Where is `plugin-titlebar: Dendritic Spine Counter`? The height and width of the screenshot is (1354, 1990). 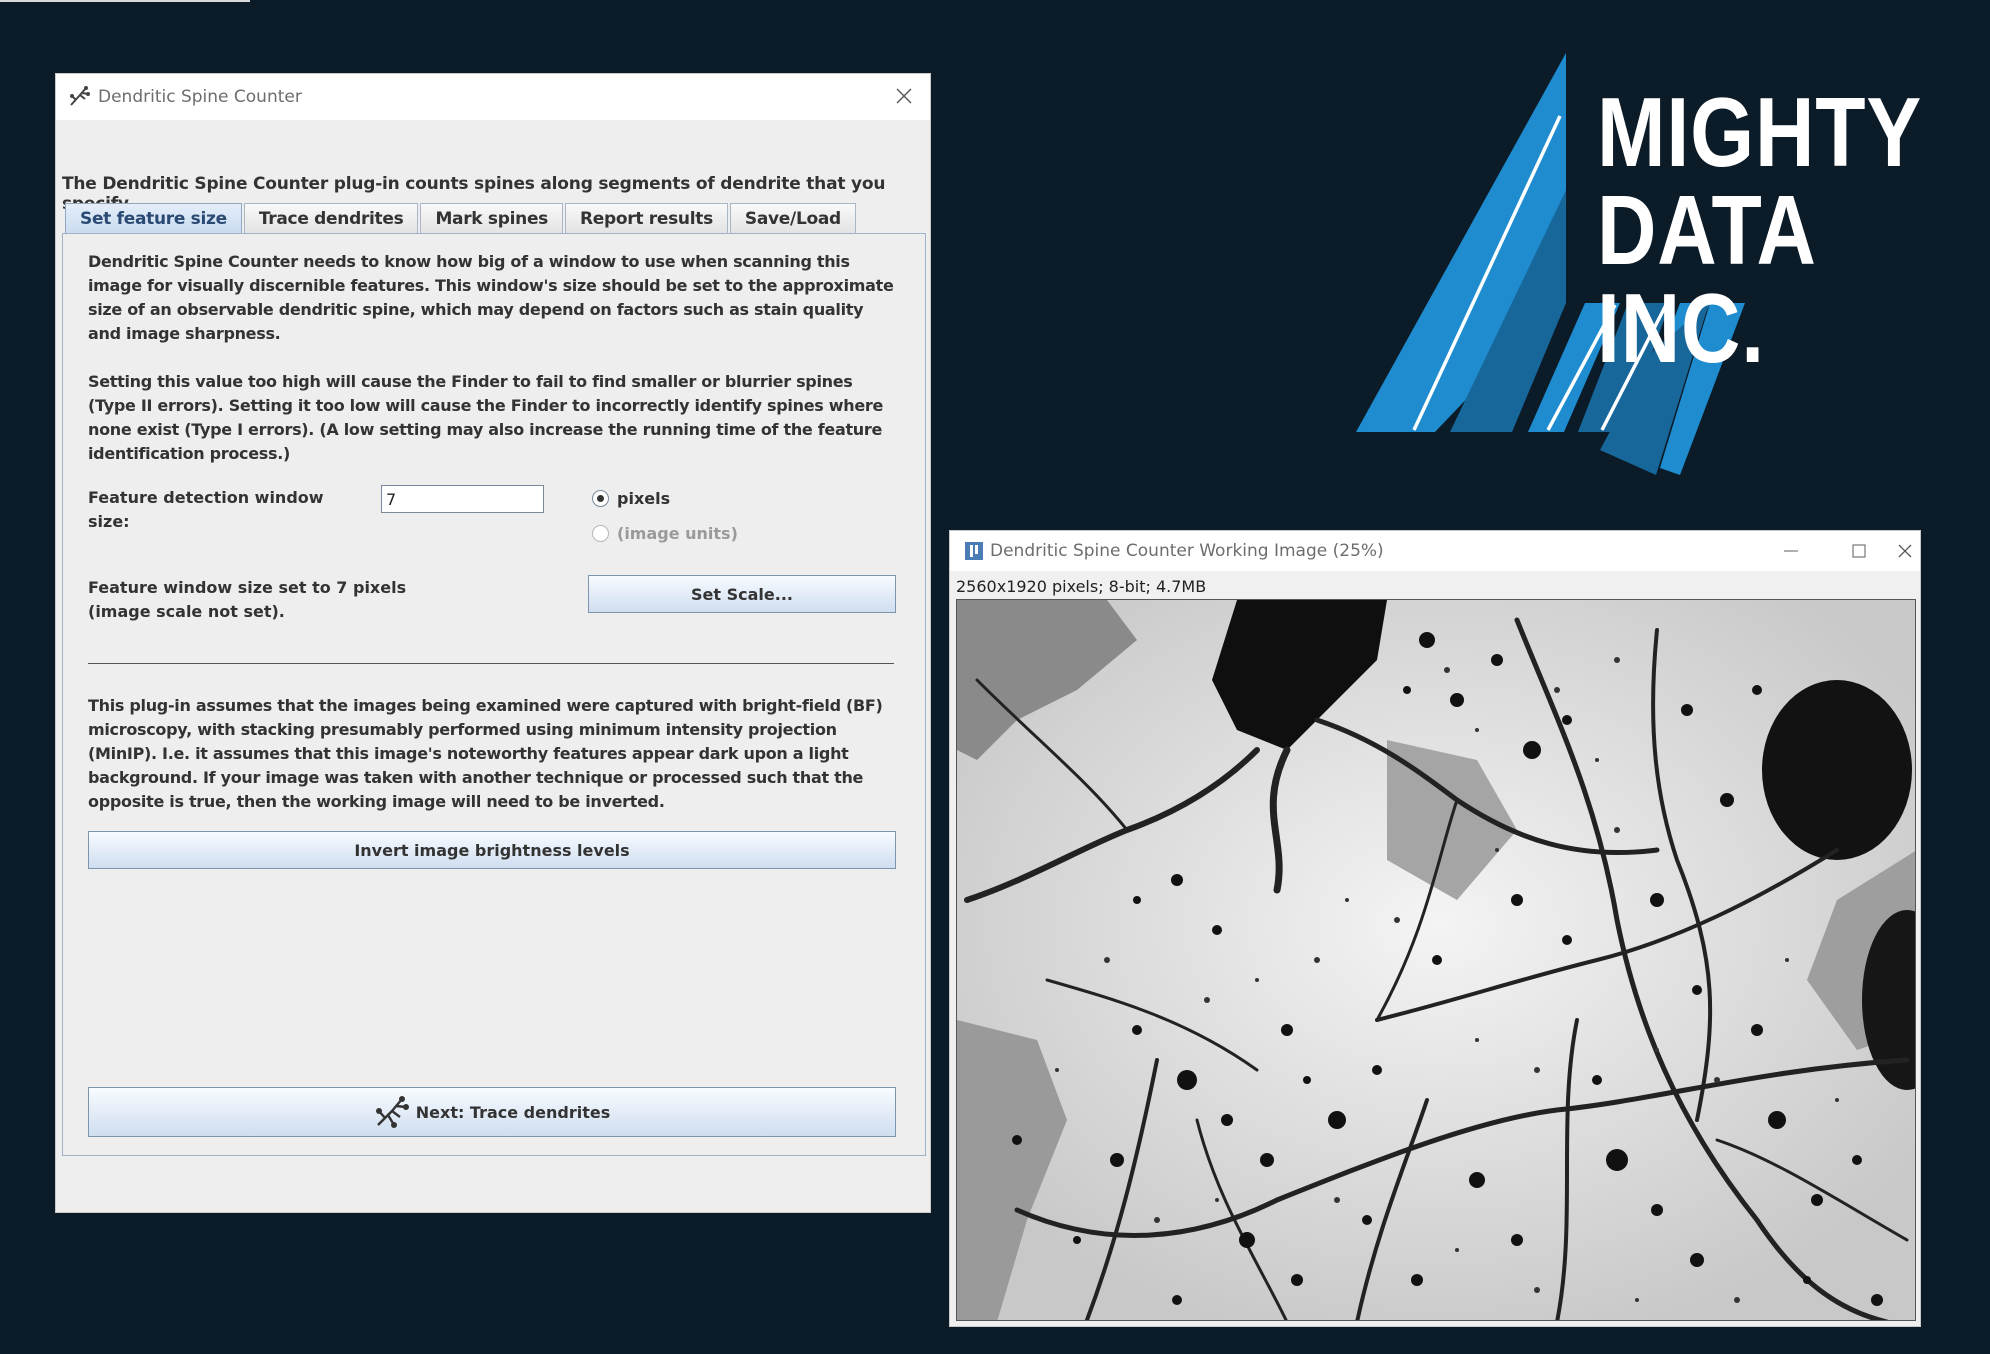 plugin-titlebar: Dendritic Spine Counter is located at coordinates (493, 97).